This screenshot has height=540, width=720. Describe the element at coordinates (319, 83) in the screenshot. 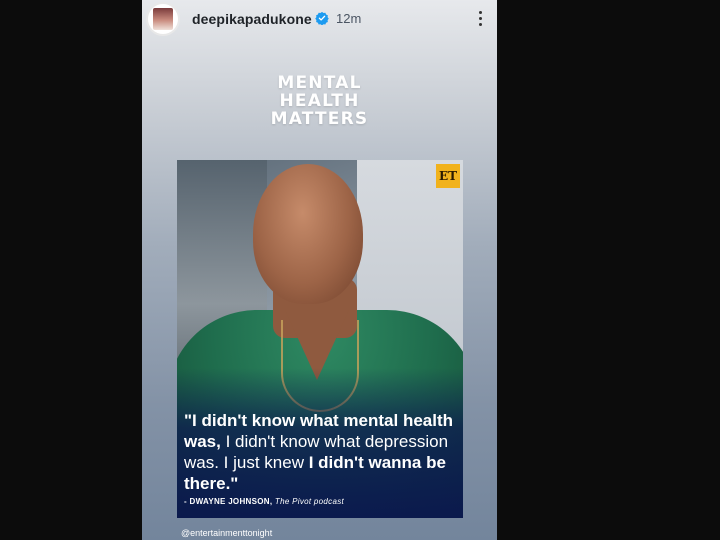

I see `headline-line-1: MENTAL` at that location.